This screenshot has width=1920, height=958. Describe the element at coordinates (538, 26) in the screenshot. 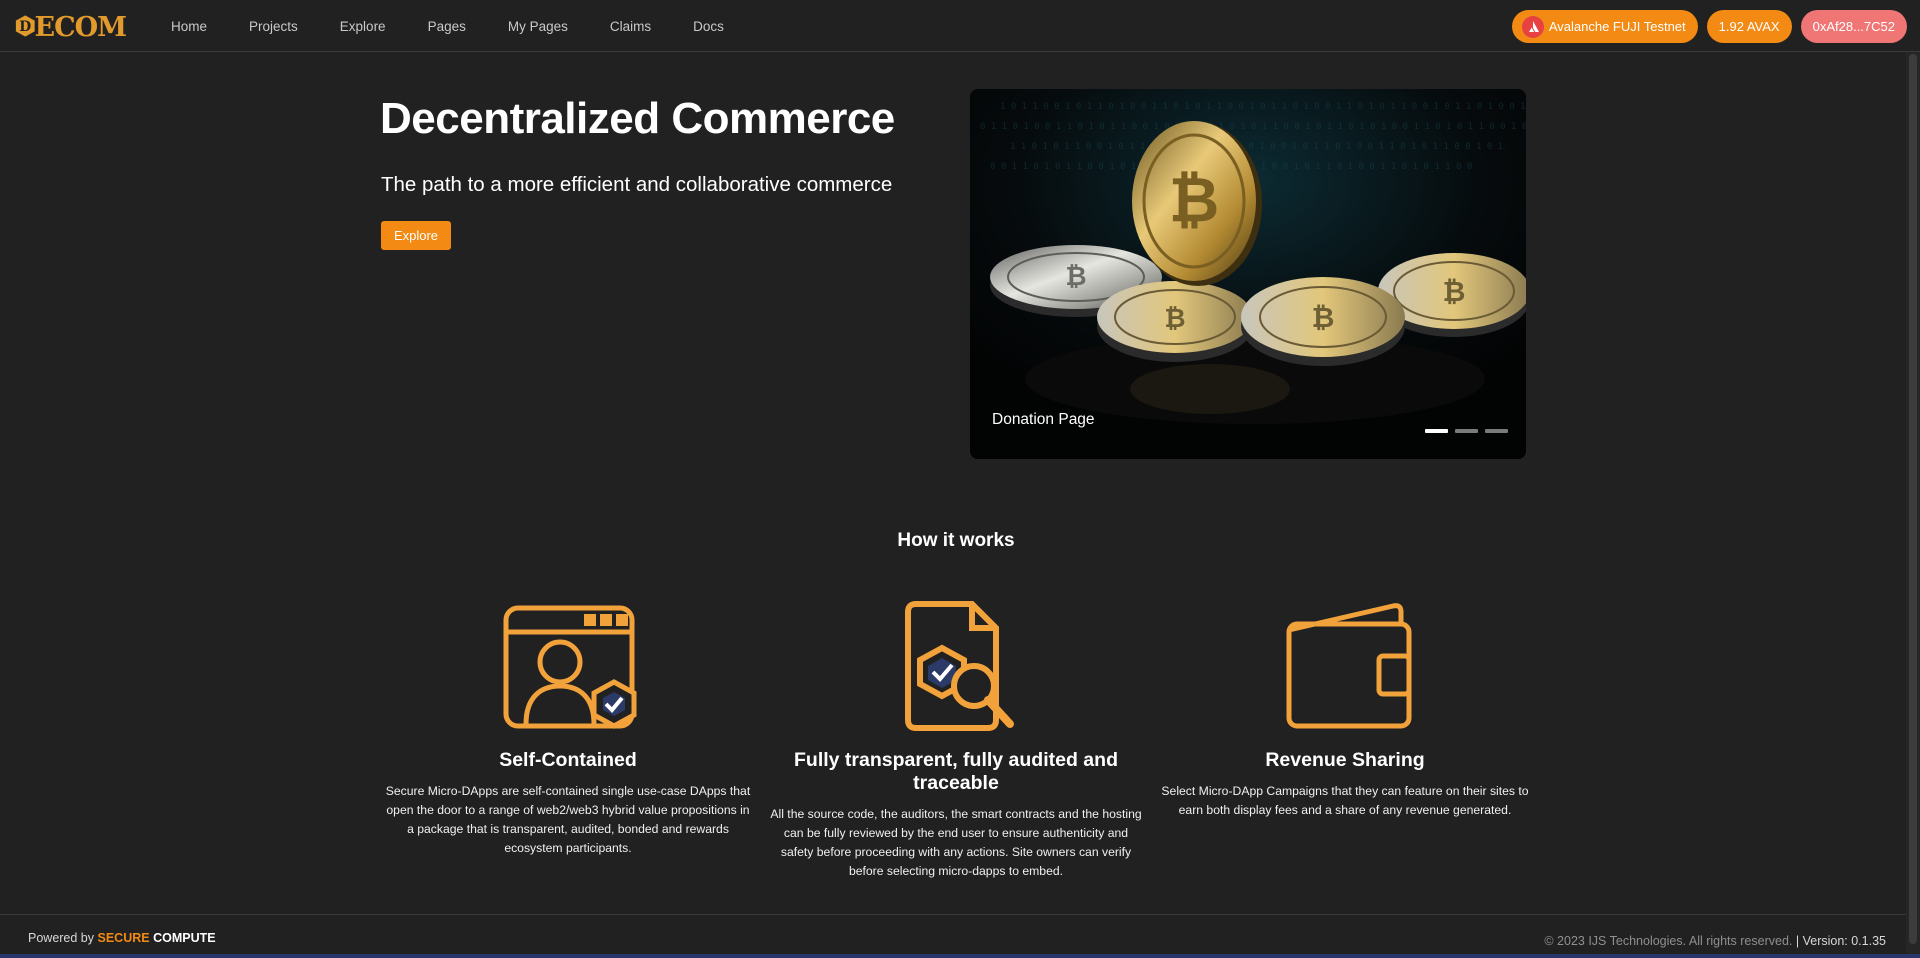

I see `nav-my-pages: My Pages` at that location.